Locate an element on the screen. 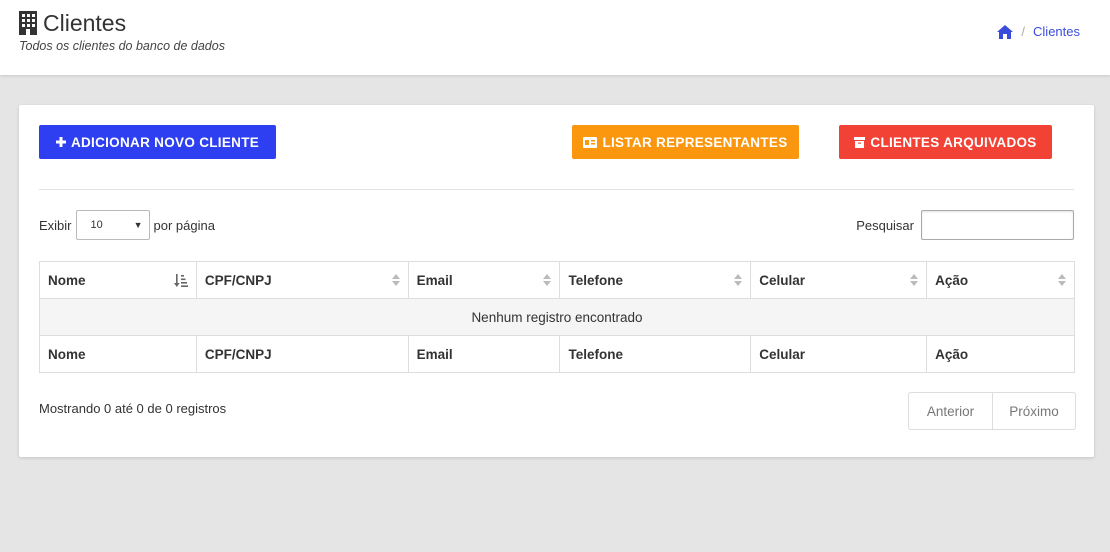 This screenshot has height=552, width=1110. search-label: Pesquisar is located at coordinates (885, 225).